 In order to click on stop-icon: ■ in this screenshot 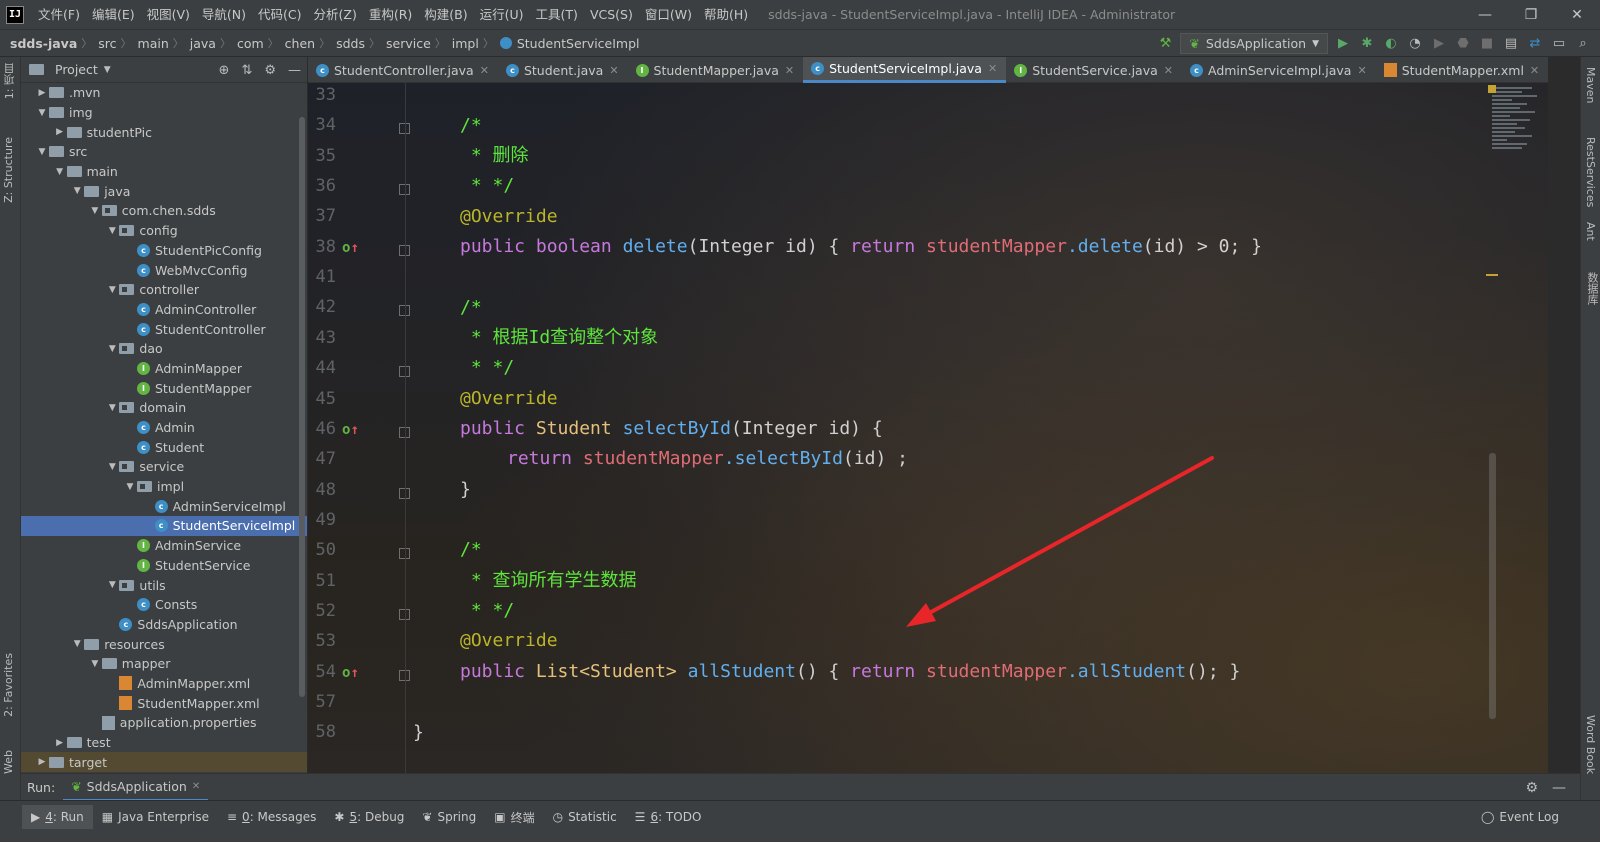, I will do `click(1487, 44)`.